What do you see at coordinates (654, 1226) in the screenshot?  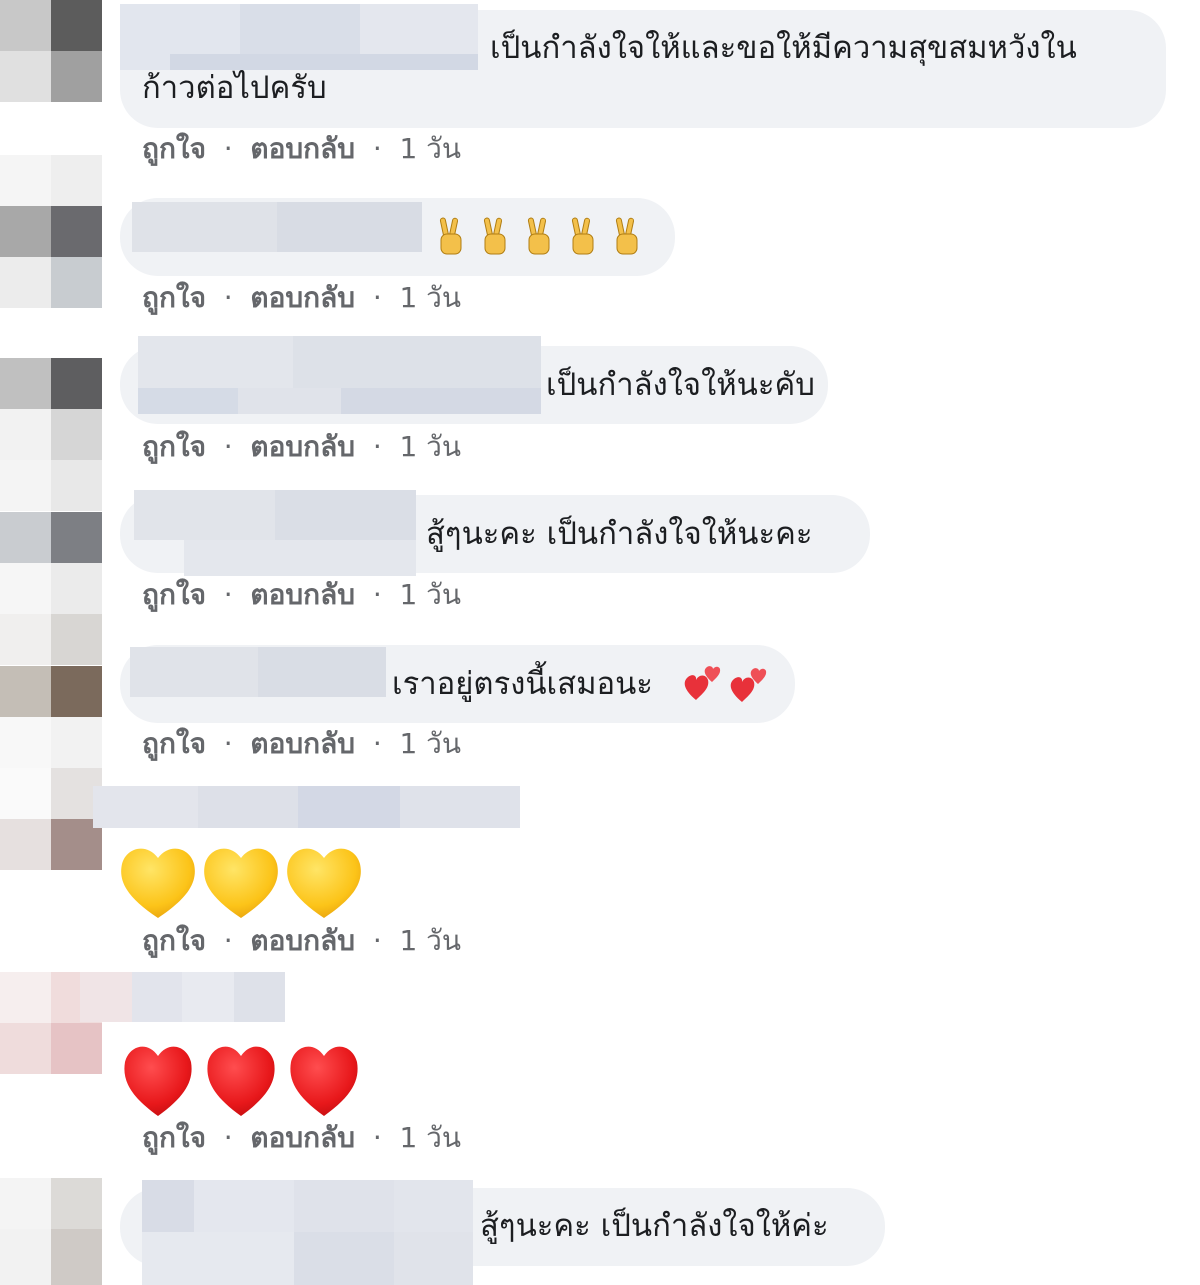 I see `comment-text: สู้ๆนะคะ เป็นกำลังใจให้ค่ะ` at bounding box center [654, 1226].